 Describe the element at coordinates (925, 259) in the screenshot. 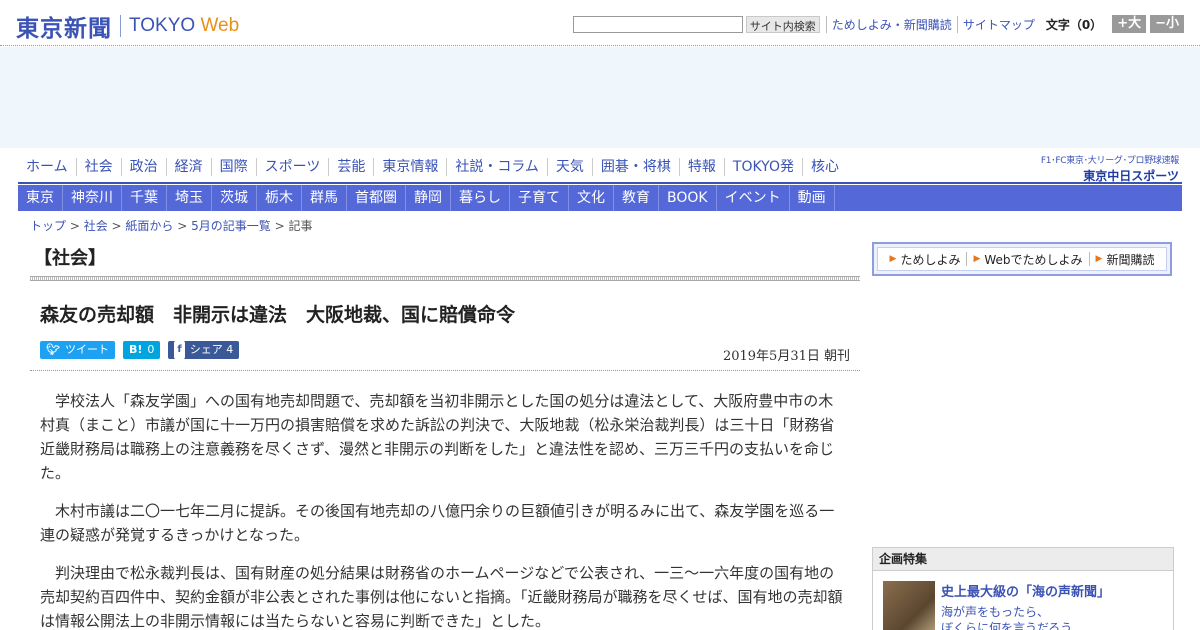

I see `promo-trial-link: ▶ ためしよみ` at that location.